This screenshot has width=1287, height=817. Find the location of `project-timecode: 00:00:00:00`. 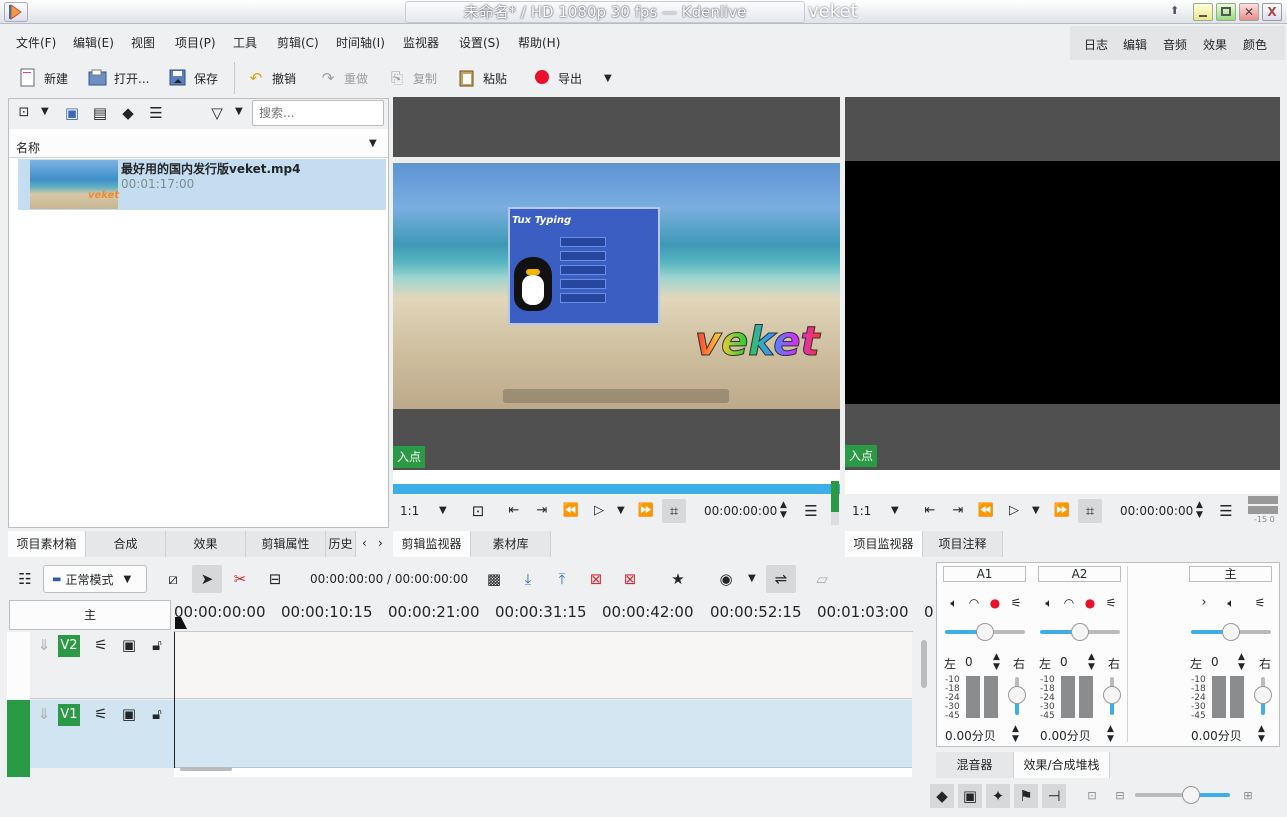

project-timecode: 00:00:00:00 is located at coordinates (1156, 511).